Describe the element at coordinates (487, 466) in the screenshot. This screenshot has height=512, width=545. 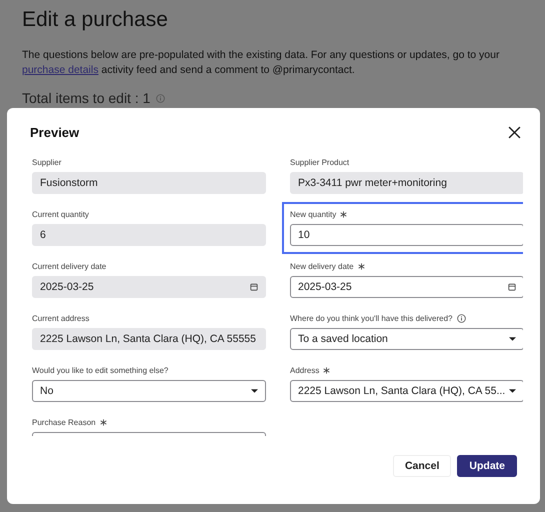
I see `update-button: Update` at that location.